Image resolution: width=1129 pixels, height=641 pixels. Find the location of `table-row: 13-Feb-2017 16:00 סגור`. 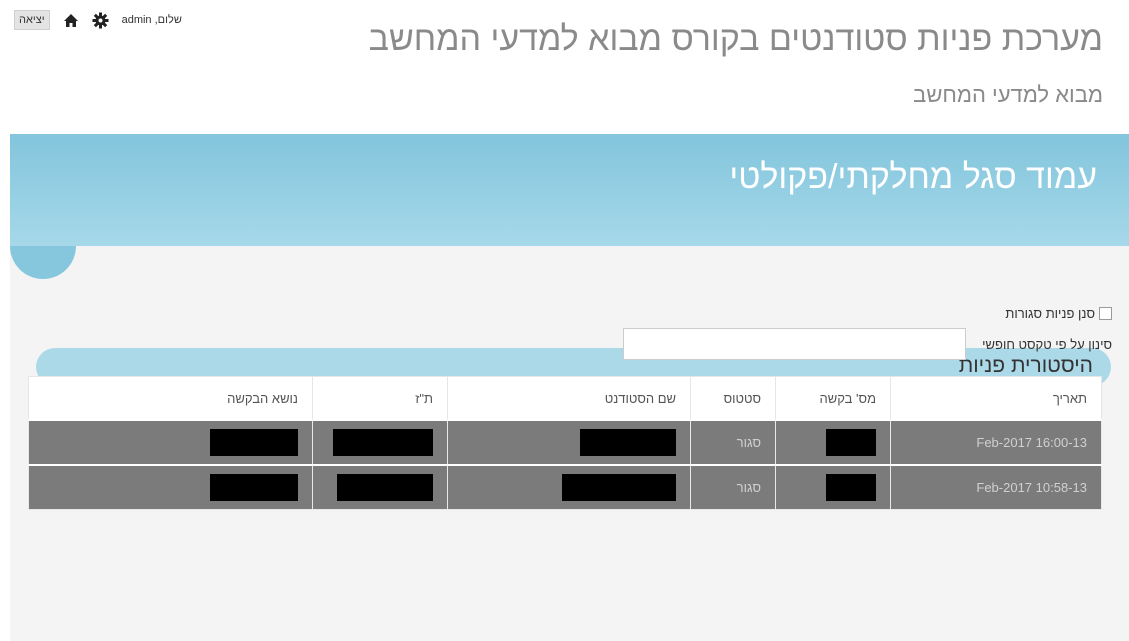

table-row: 13-Feb-2017 16:00 סגור is located at coordinates (565, 442).